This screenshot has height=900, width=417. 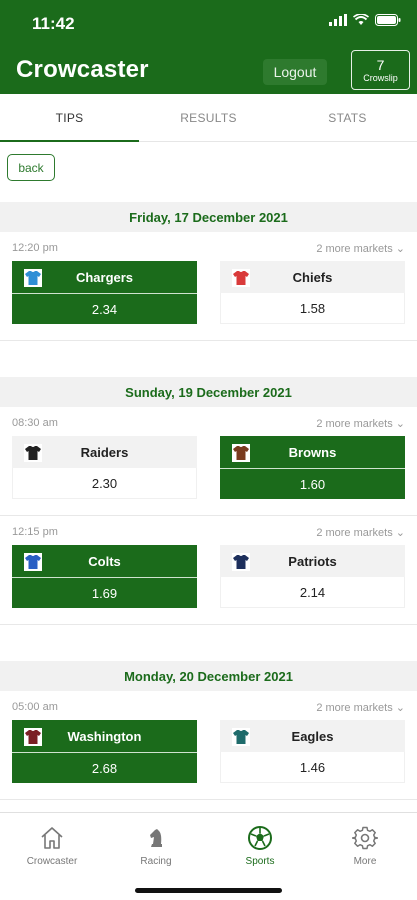 I want to click on nav-more: More, so click(x=365, y=846).